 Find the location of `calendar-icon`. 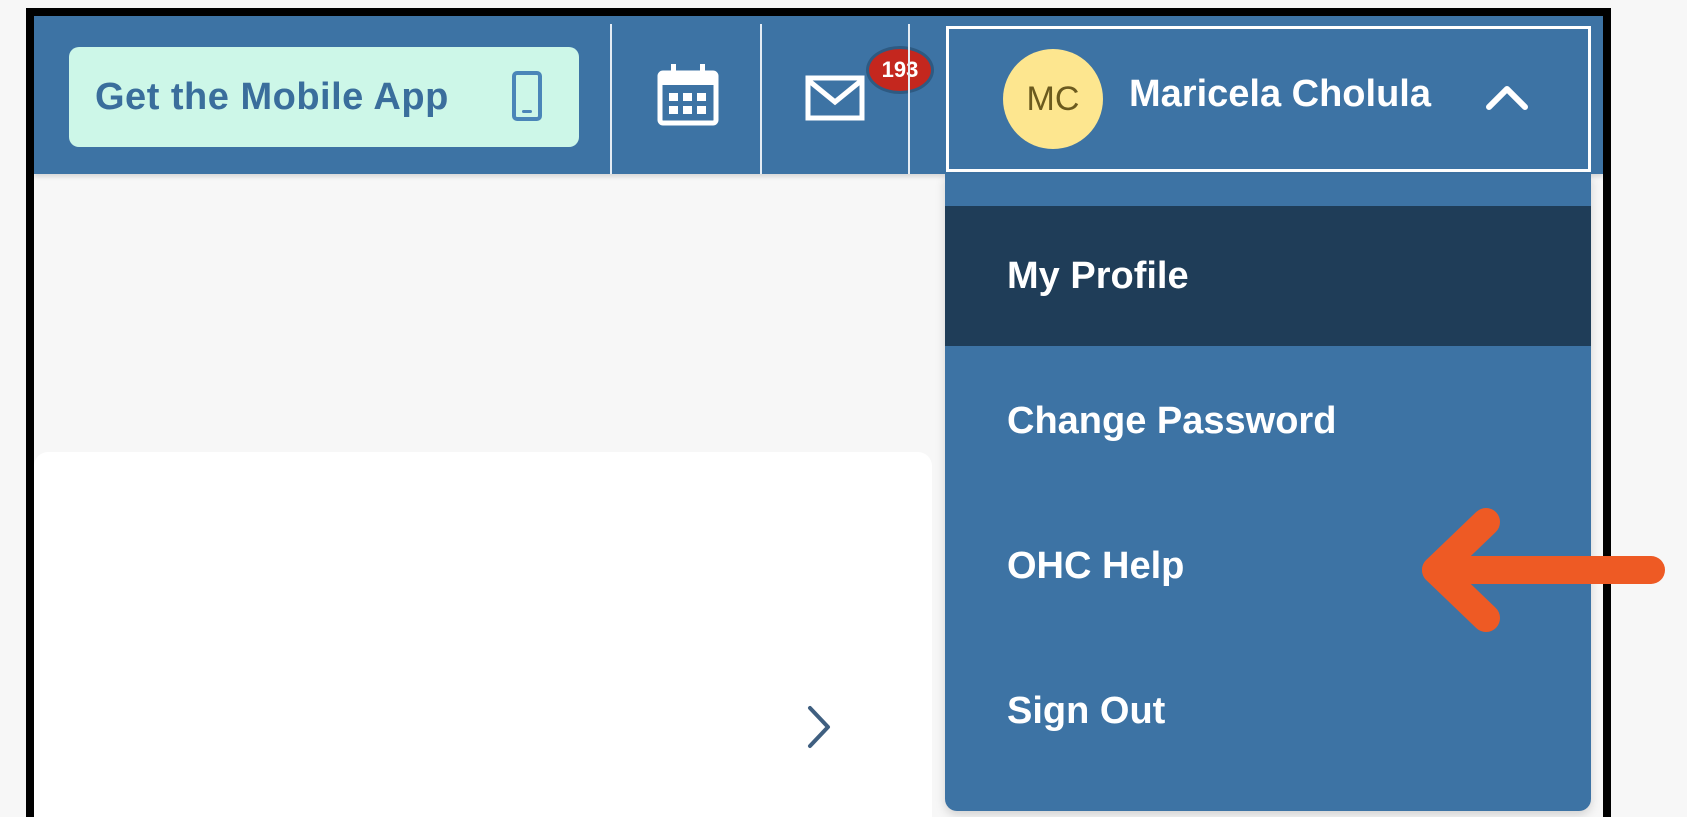

calendar-icon is located at coordinates (688, 95).